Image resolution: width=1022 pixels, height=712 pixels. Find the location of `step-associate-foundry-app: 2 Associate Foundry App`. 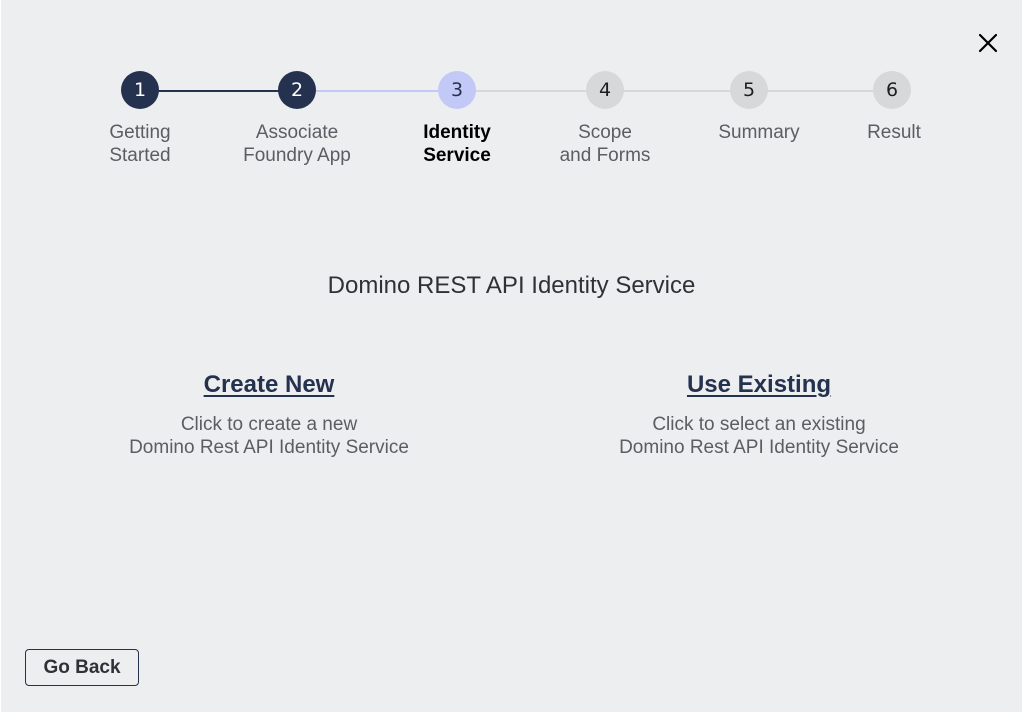

step-associate-foundry-app: 2 Associate Foundry App is located at coordinates (297, 119).